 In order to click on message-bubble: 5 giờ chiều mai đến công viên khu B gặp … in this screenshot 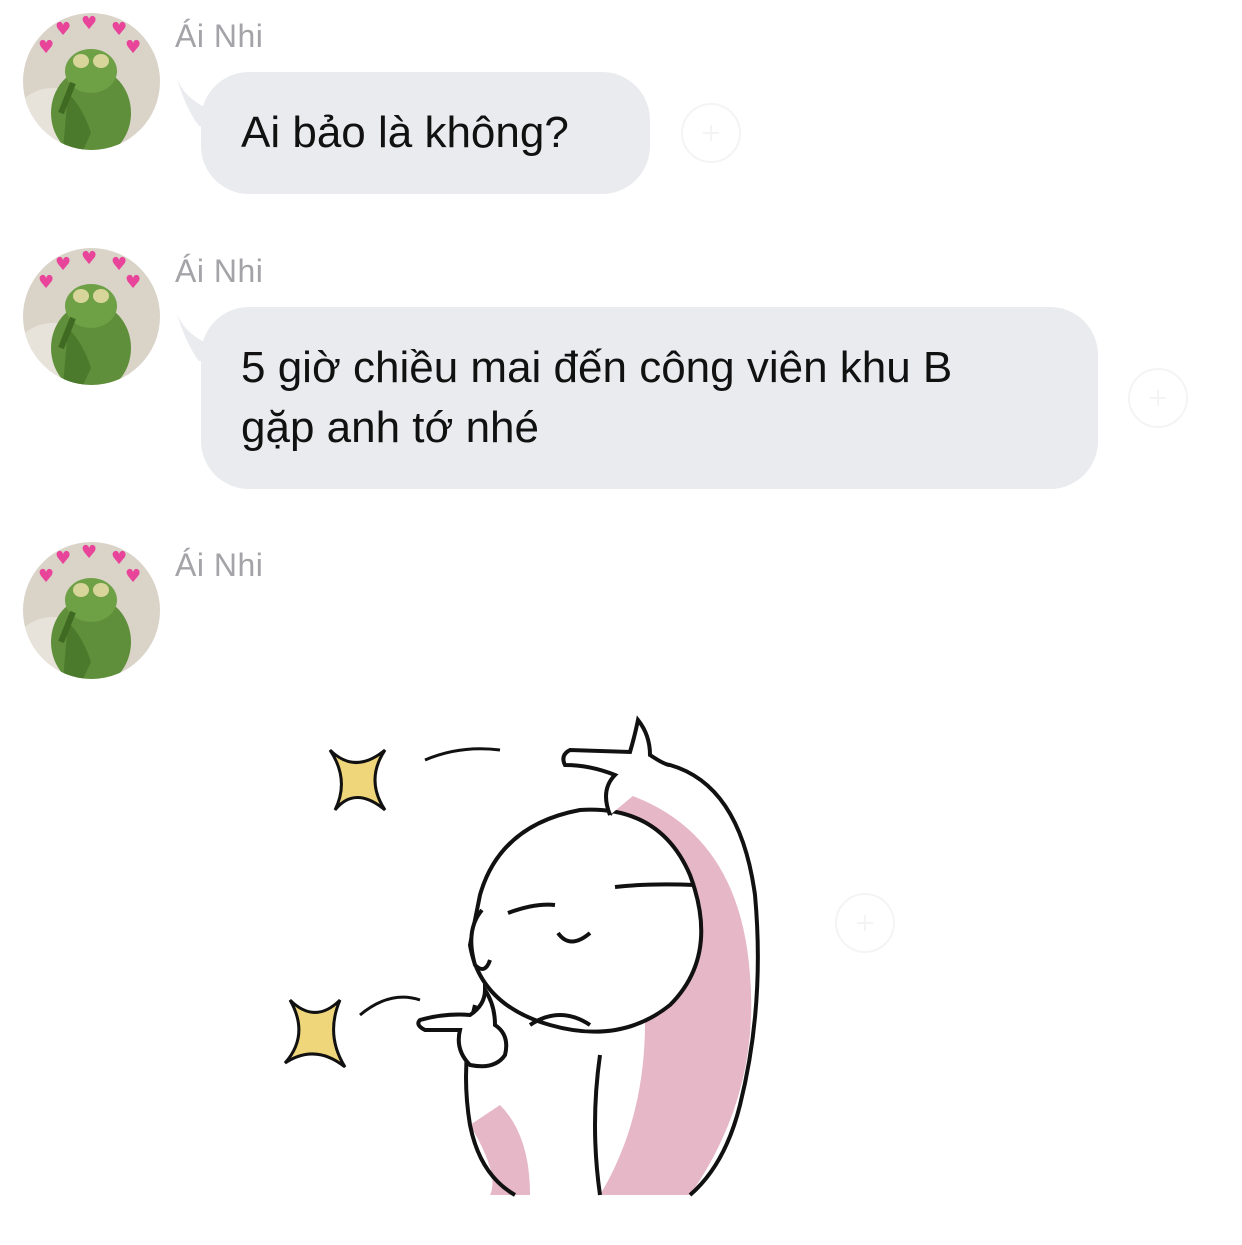, I will do `click(649, 398)`.